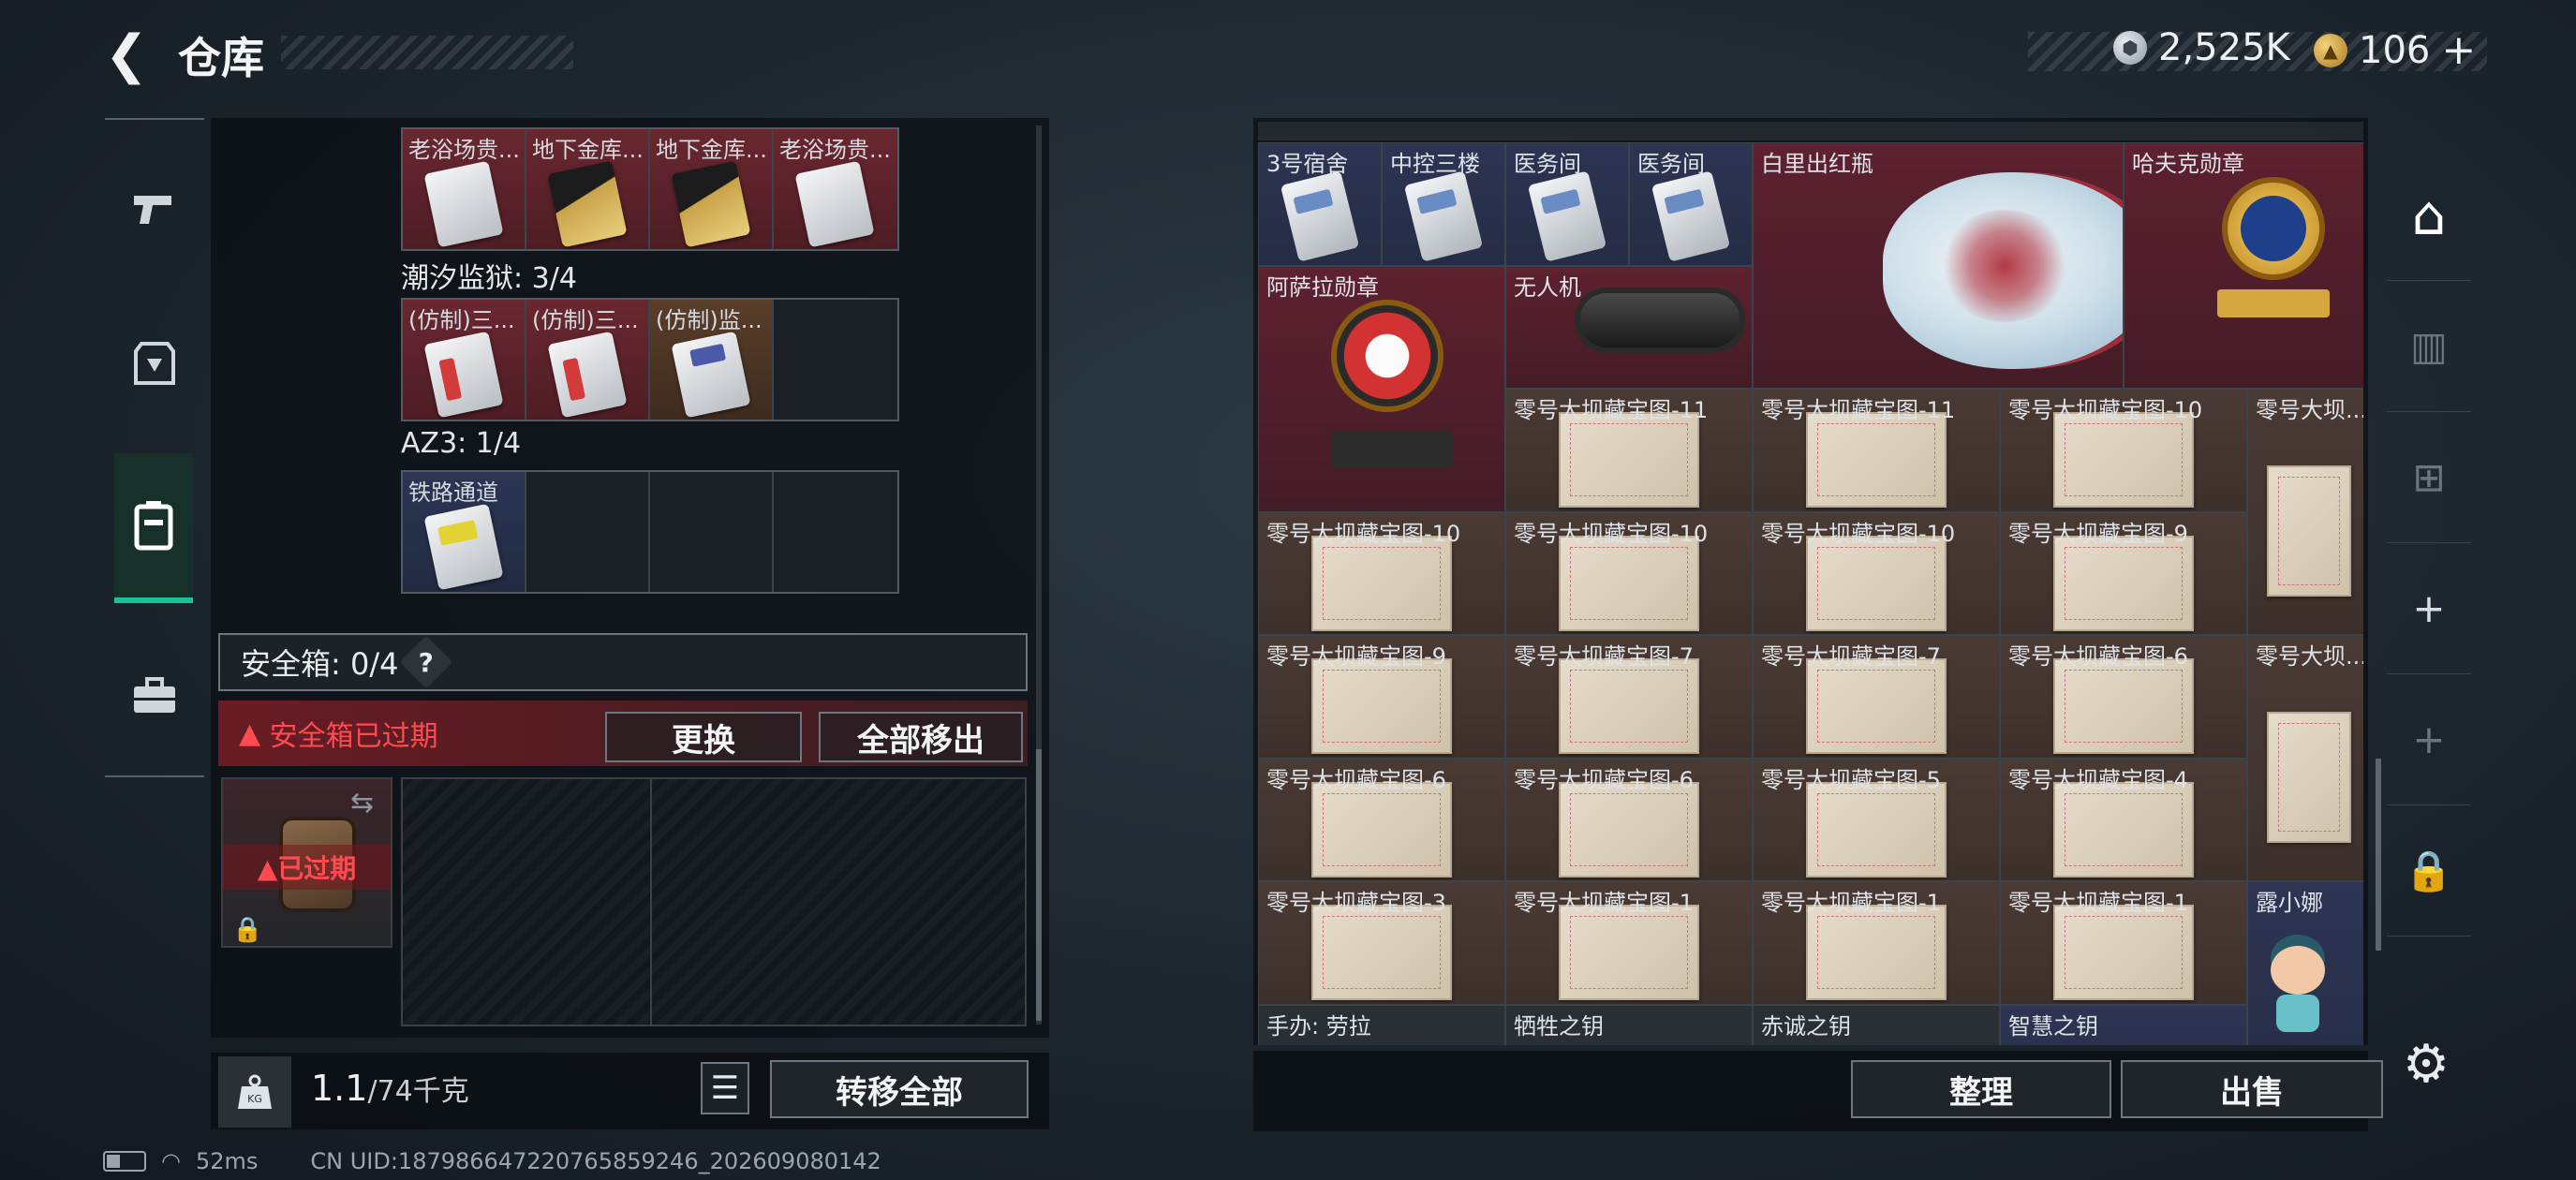  What do you see at coordinates (2429, 478) in the screenshot?
I see `add-container-icon: ⊞` at bounding box center [2429, 478].